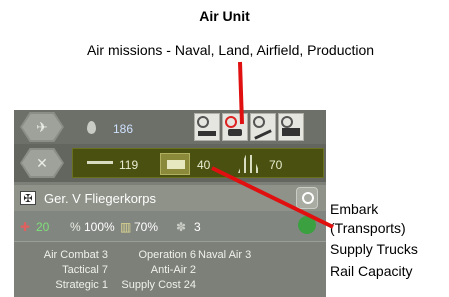 The height and width of the screenshot is (297, 449). What do you see at coordinates (368, 228) in the screenshot?
I see `annotation-transports: (Transports)` at bounding box center [368, 228].